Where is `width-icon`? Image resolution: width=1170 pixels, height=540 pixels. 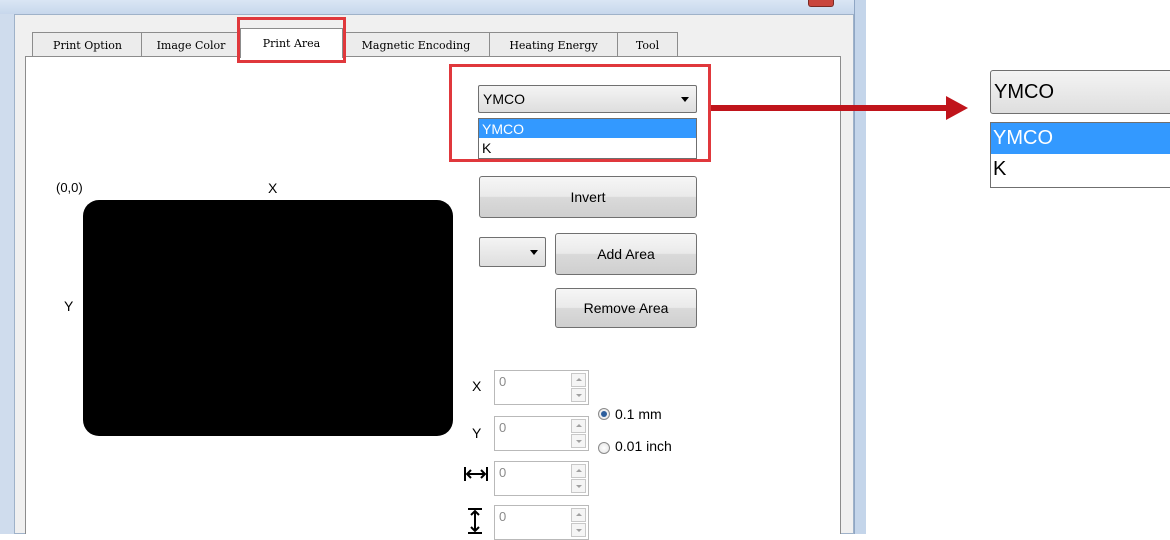
width-icon is located at coordinates (476, 474).